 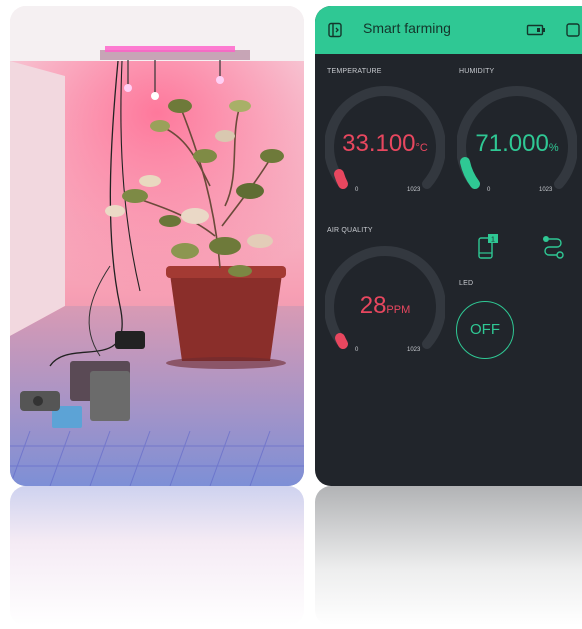 I want to click on humidity-number: 71.000, so click(x=512, y=143).